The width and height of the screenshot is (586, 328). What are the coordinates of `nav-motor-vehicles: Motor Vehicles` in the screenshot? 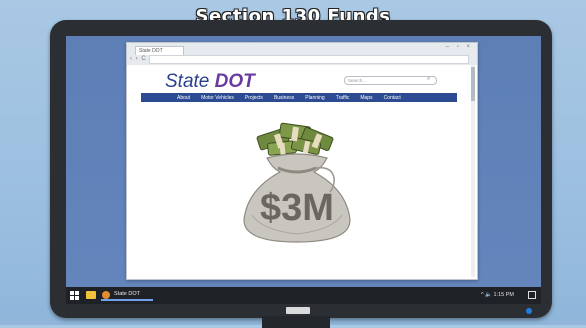 It's located at (217, 98).